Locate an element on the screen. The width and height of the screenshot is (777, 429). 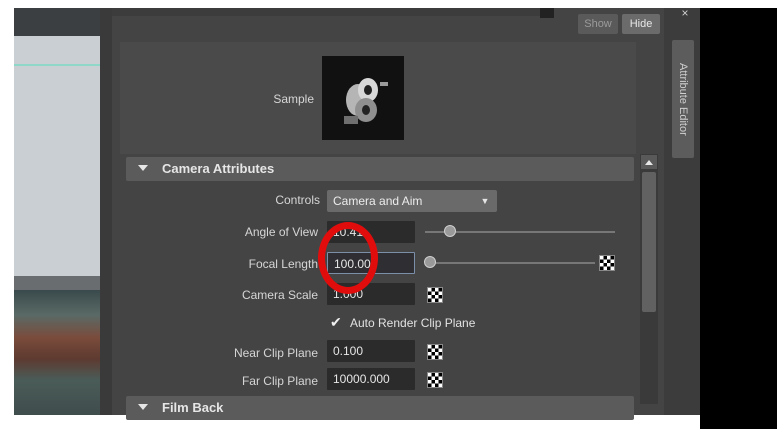
controls-dropdown: Camera and Aim ▼ is located at coordinates (412, 201).